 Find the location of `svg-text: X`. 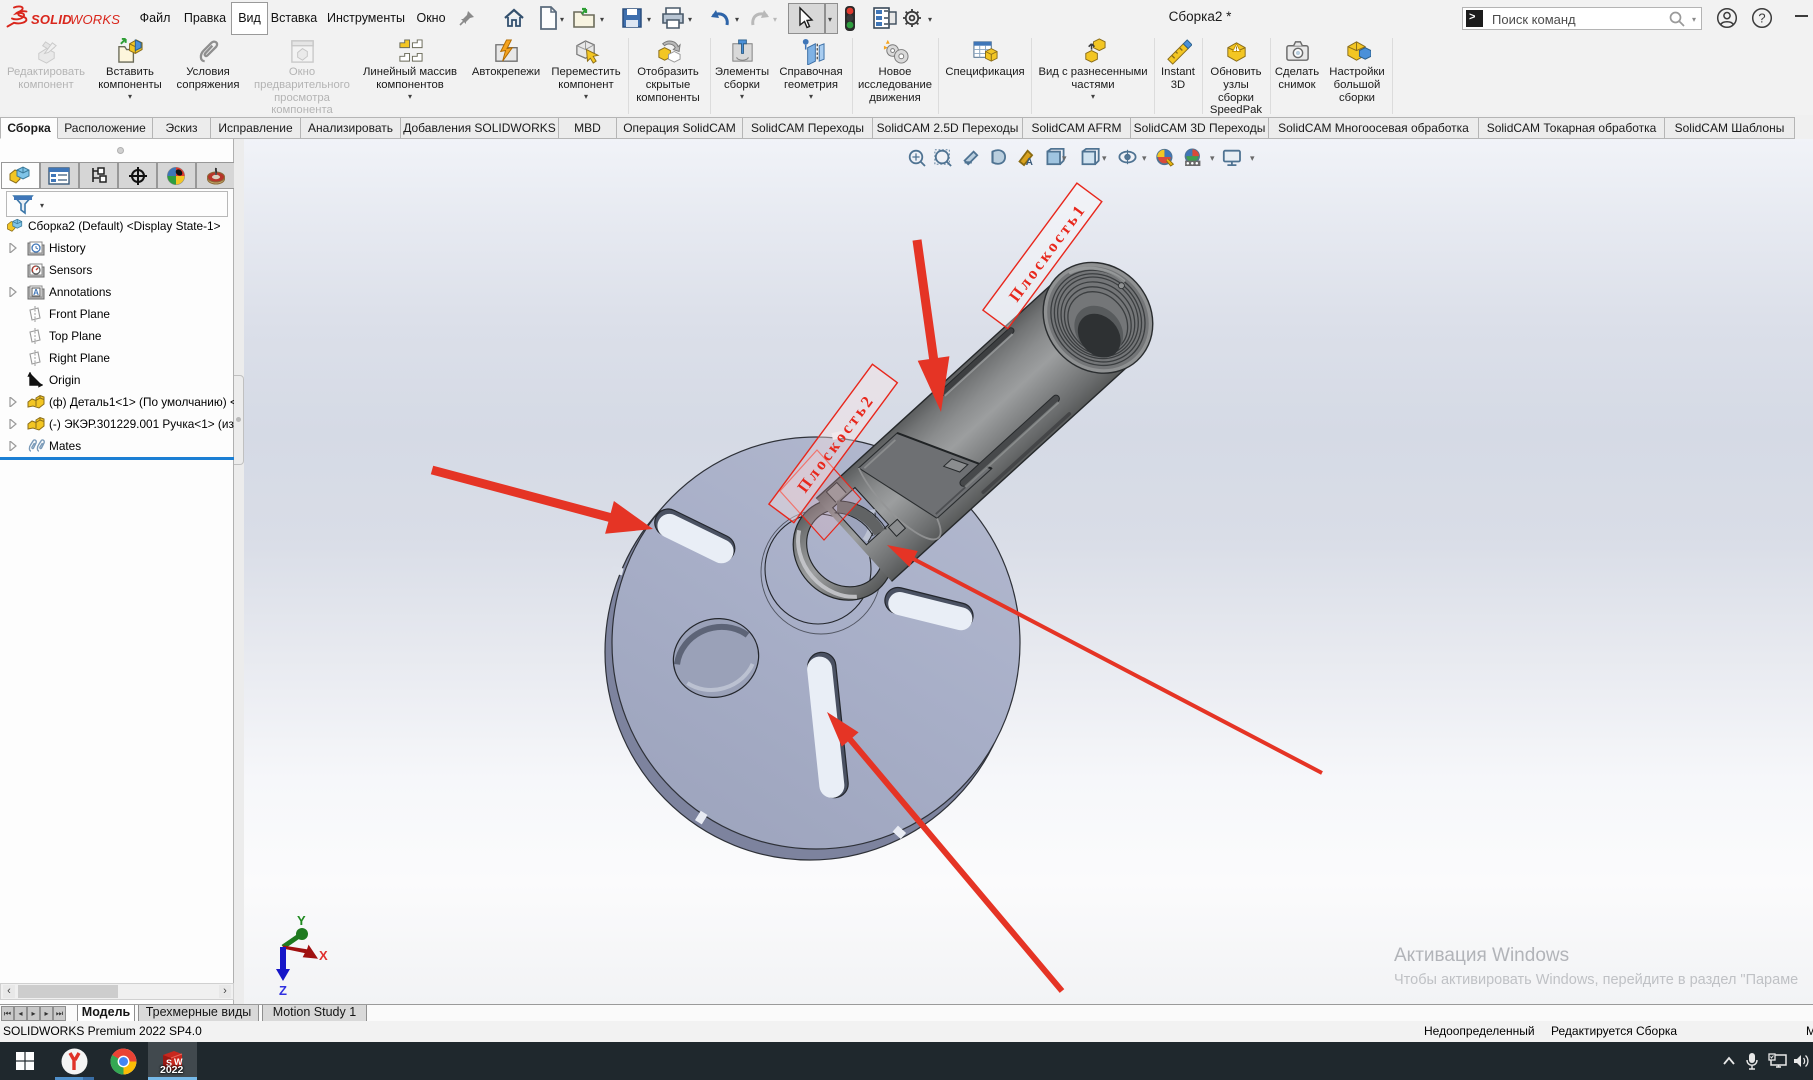

svg-text: X is located at coordinates (323, 955).